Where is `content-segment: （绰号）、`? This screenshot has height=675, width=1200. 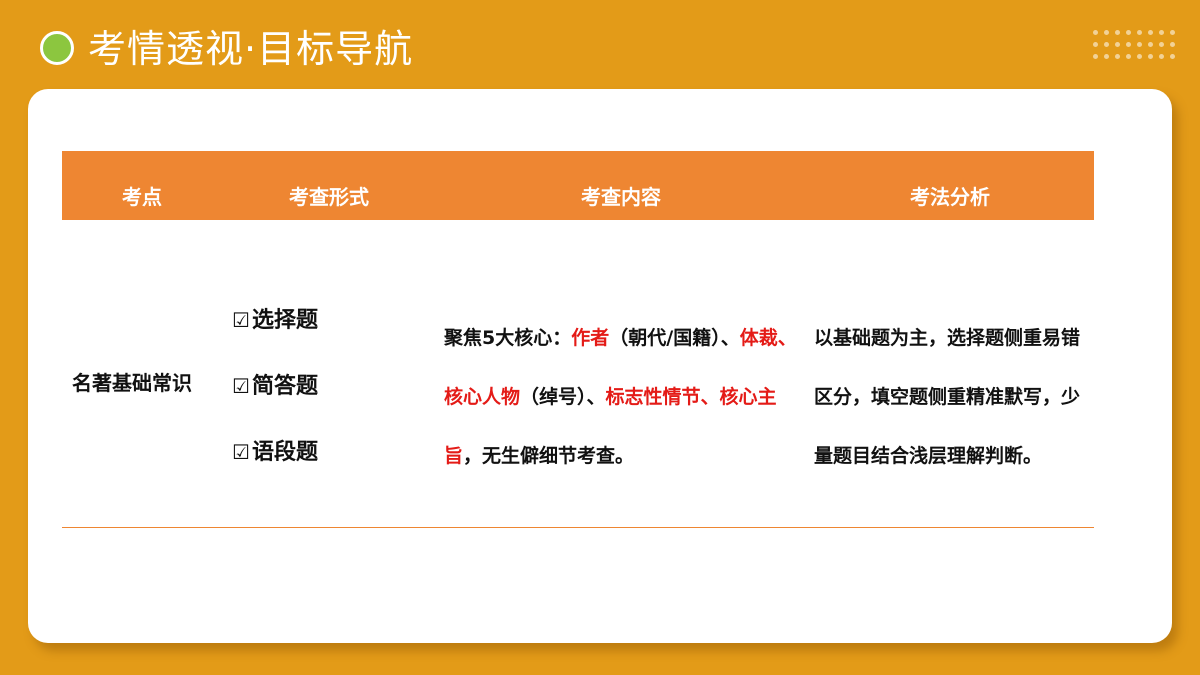
content-segment: （绰号）、 is located at coordinates (563, 397).